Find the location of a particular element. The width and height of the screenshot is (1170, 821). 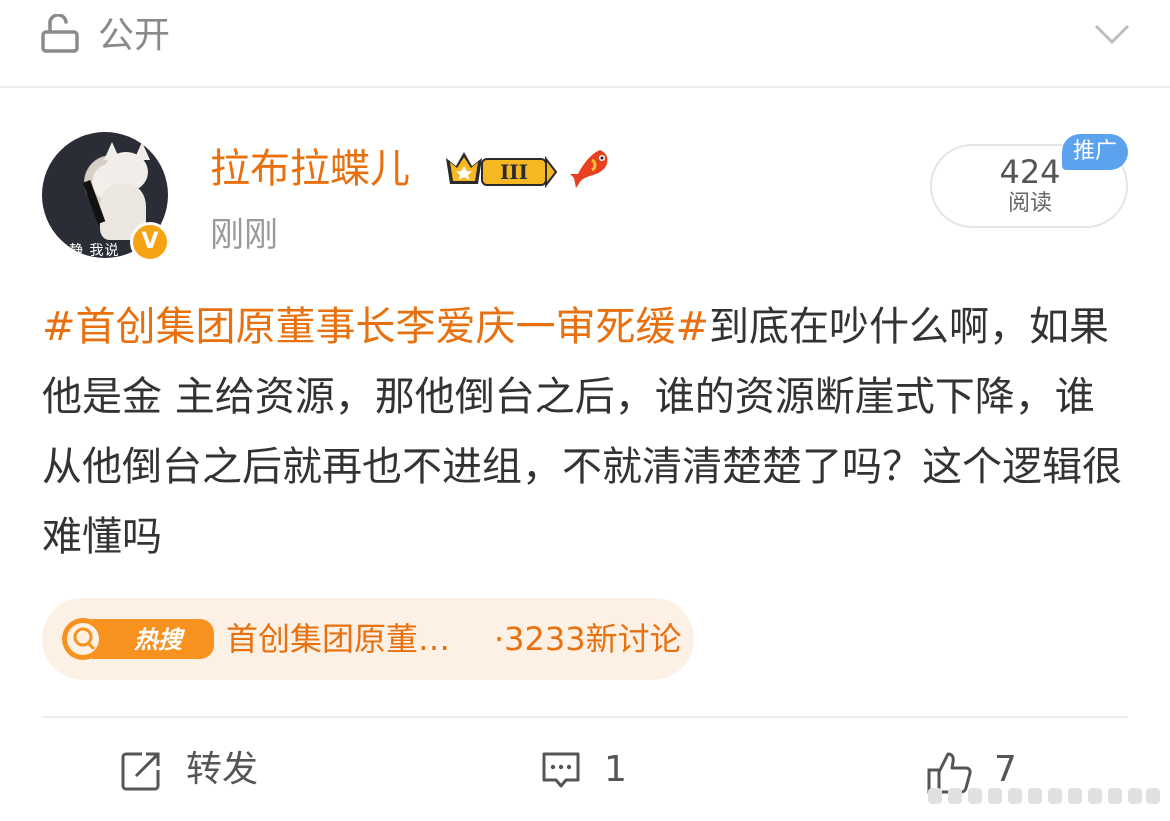

koi-fish-icon is located at coordinates (591, 168).